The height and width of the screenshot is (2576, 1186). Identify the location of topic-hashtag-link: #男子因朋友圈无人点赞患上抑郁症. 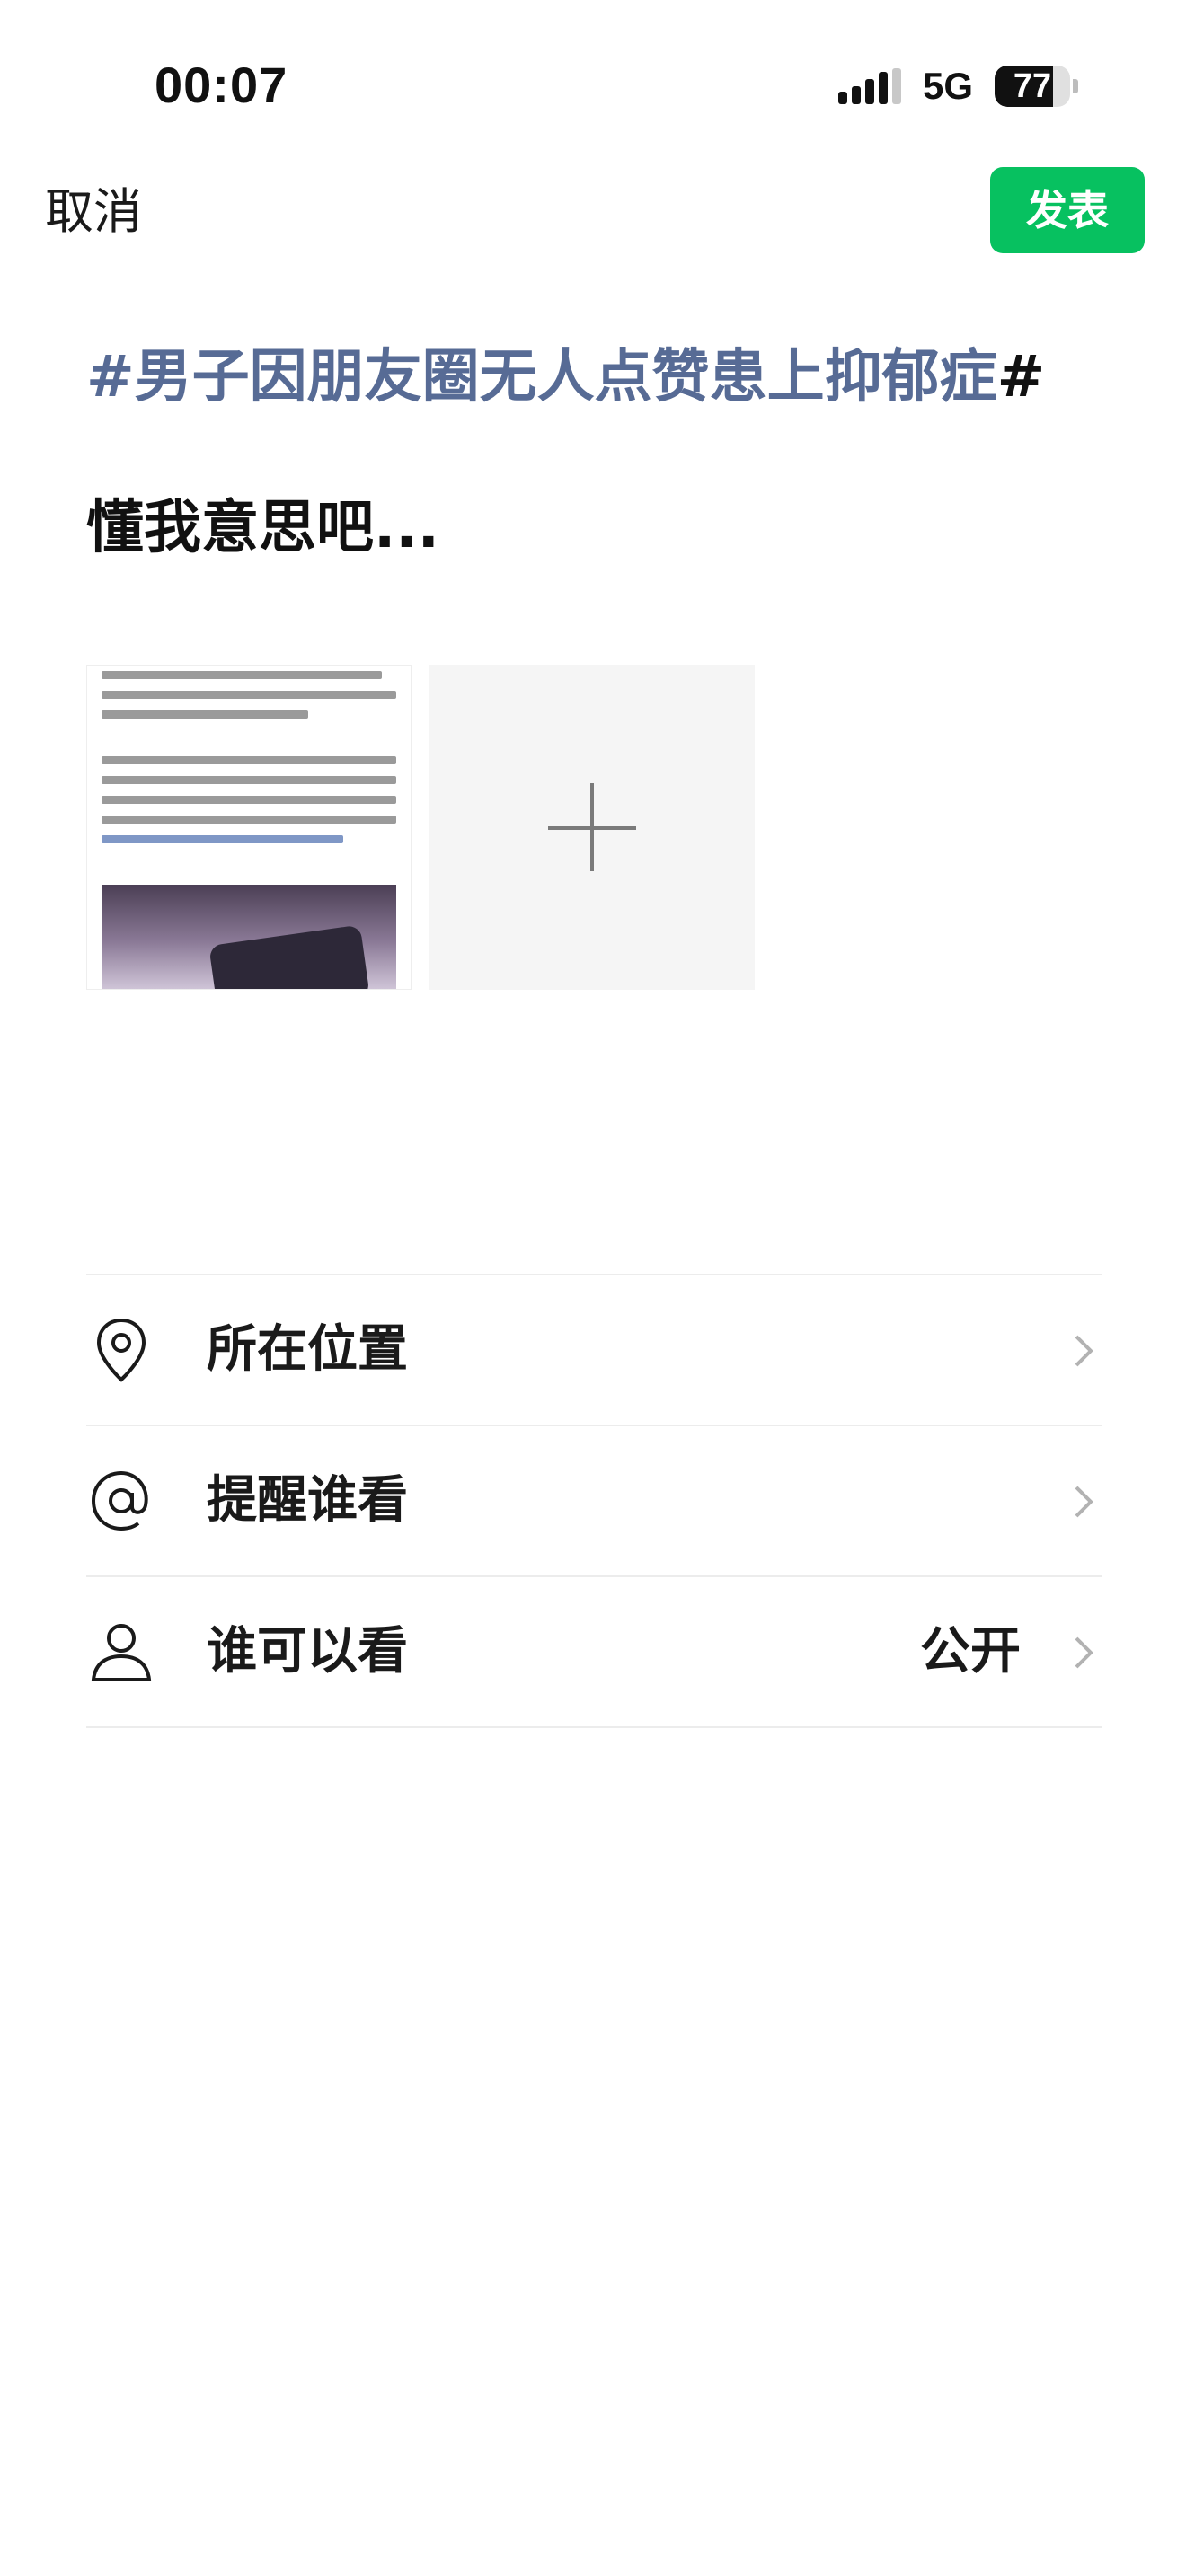
(541, 377).